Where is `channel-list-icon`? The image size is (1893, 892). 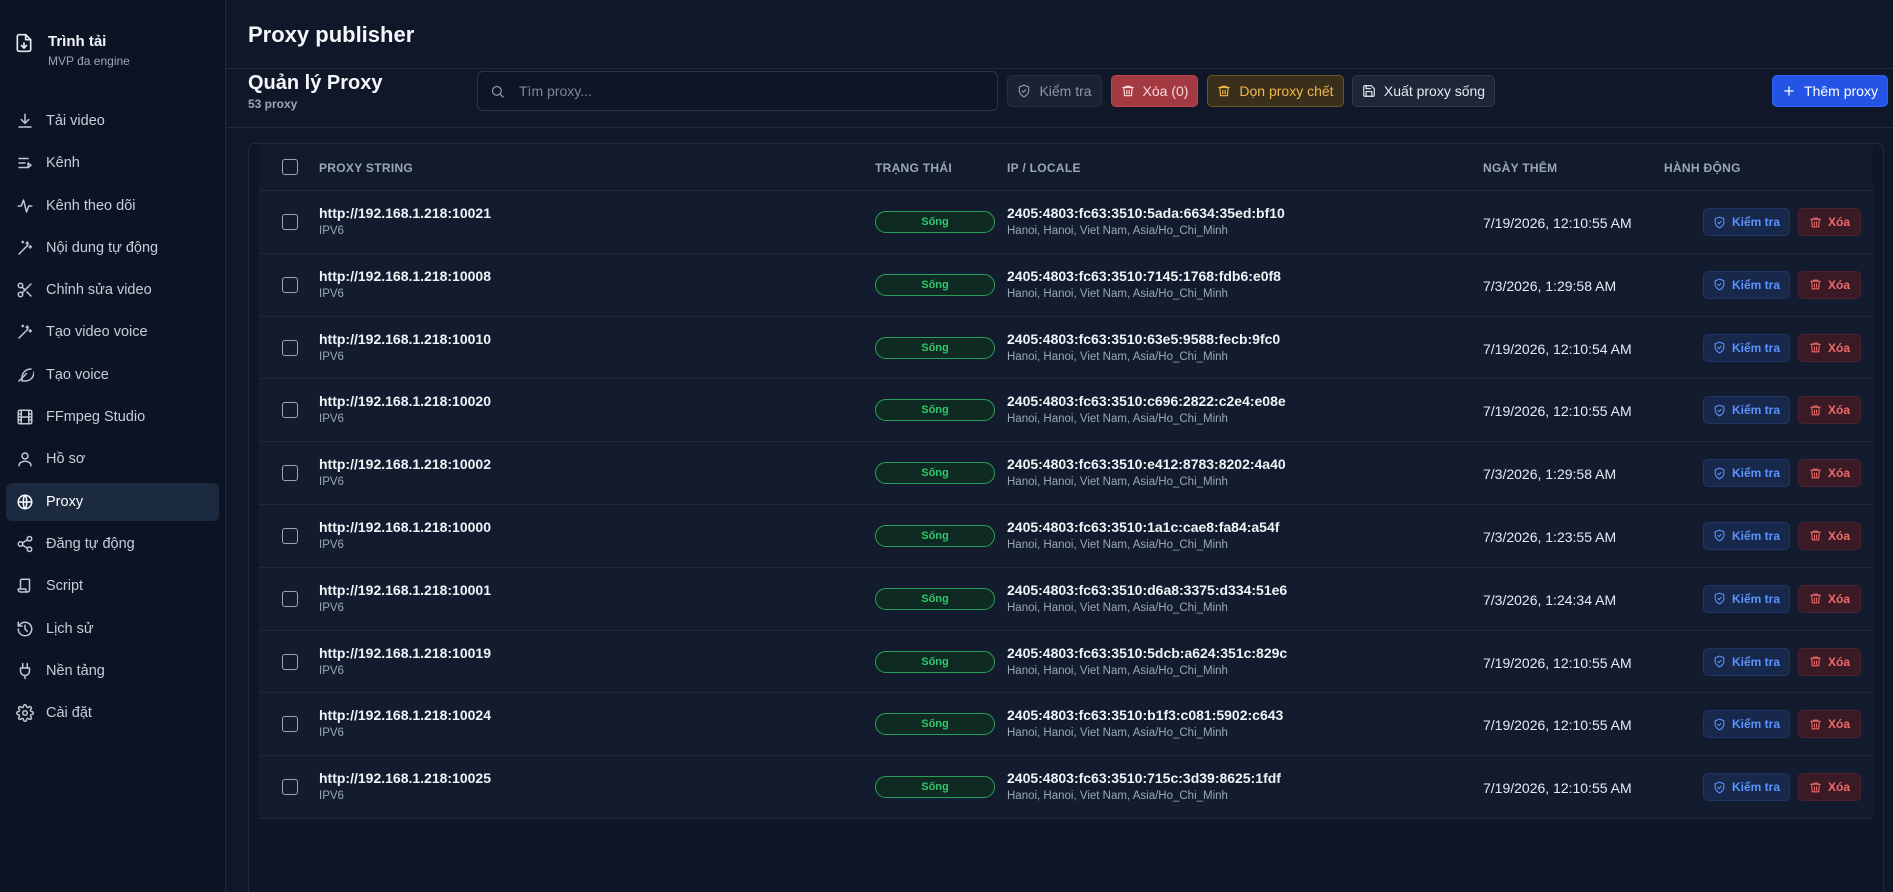 channel-list-icon is located at coordinates (25, 163).